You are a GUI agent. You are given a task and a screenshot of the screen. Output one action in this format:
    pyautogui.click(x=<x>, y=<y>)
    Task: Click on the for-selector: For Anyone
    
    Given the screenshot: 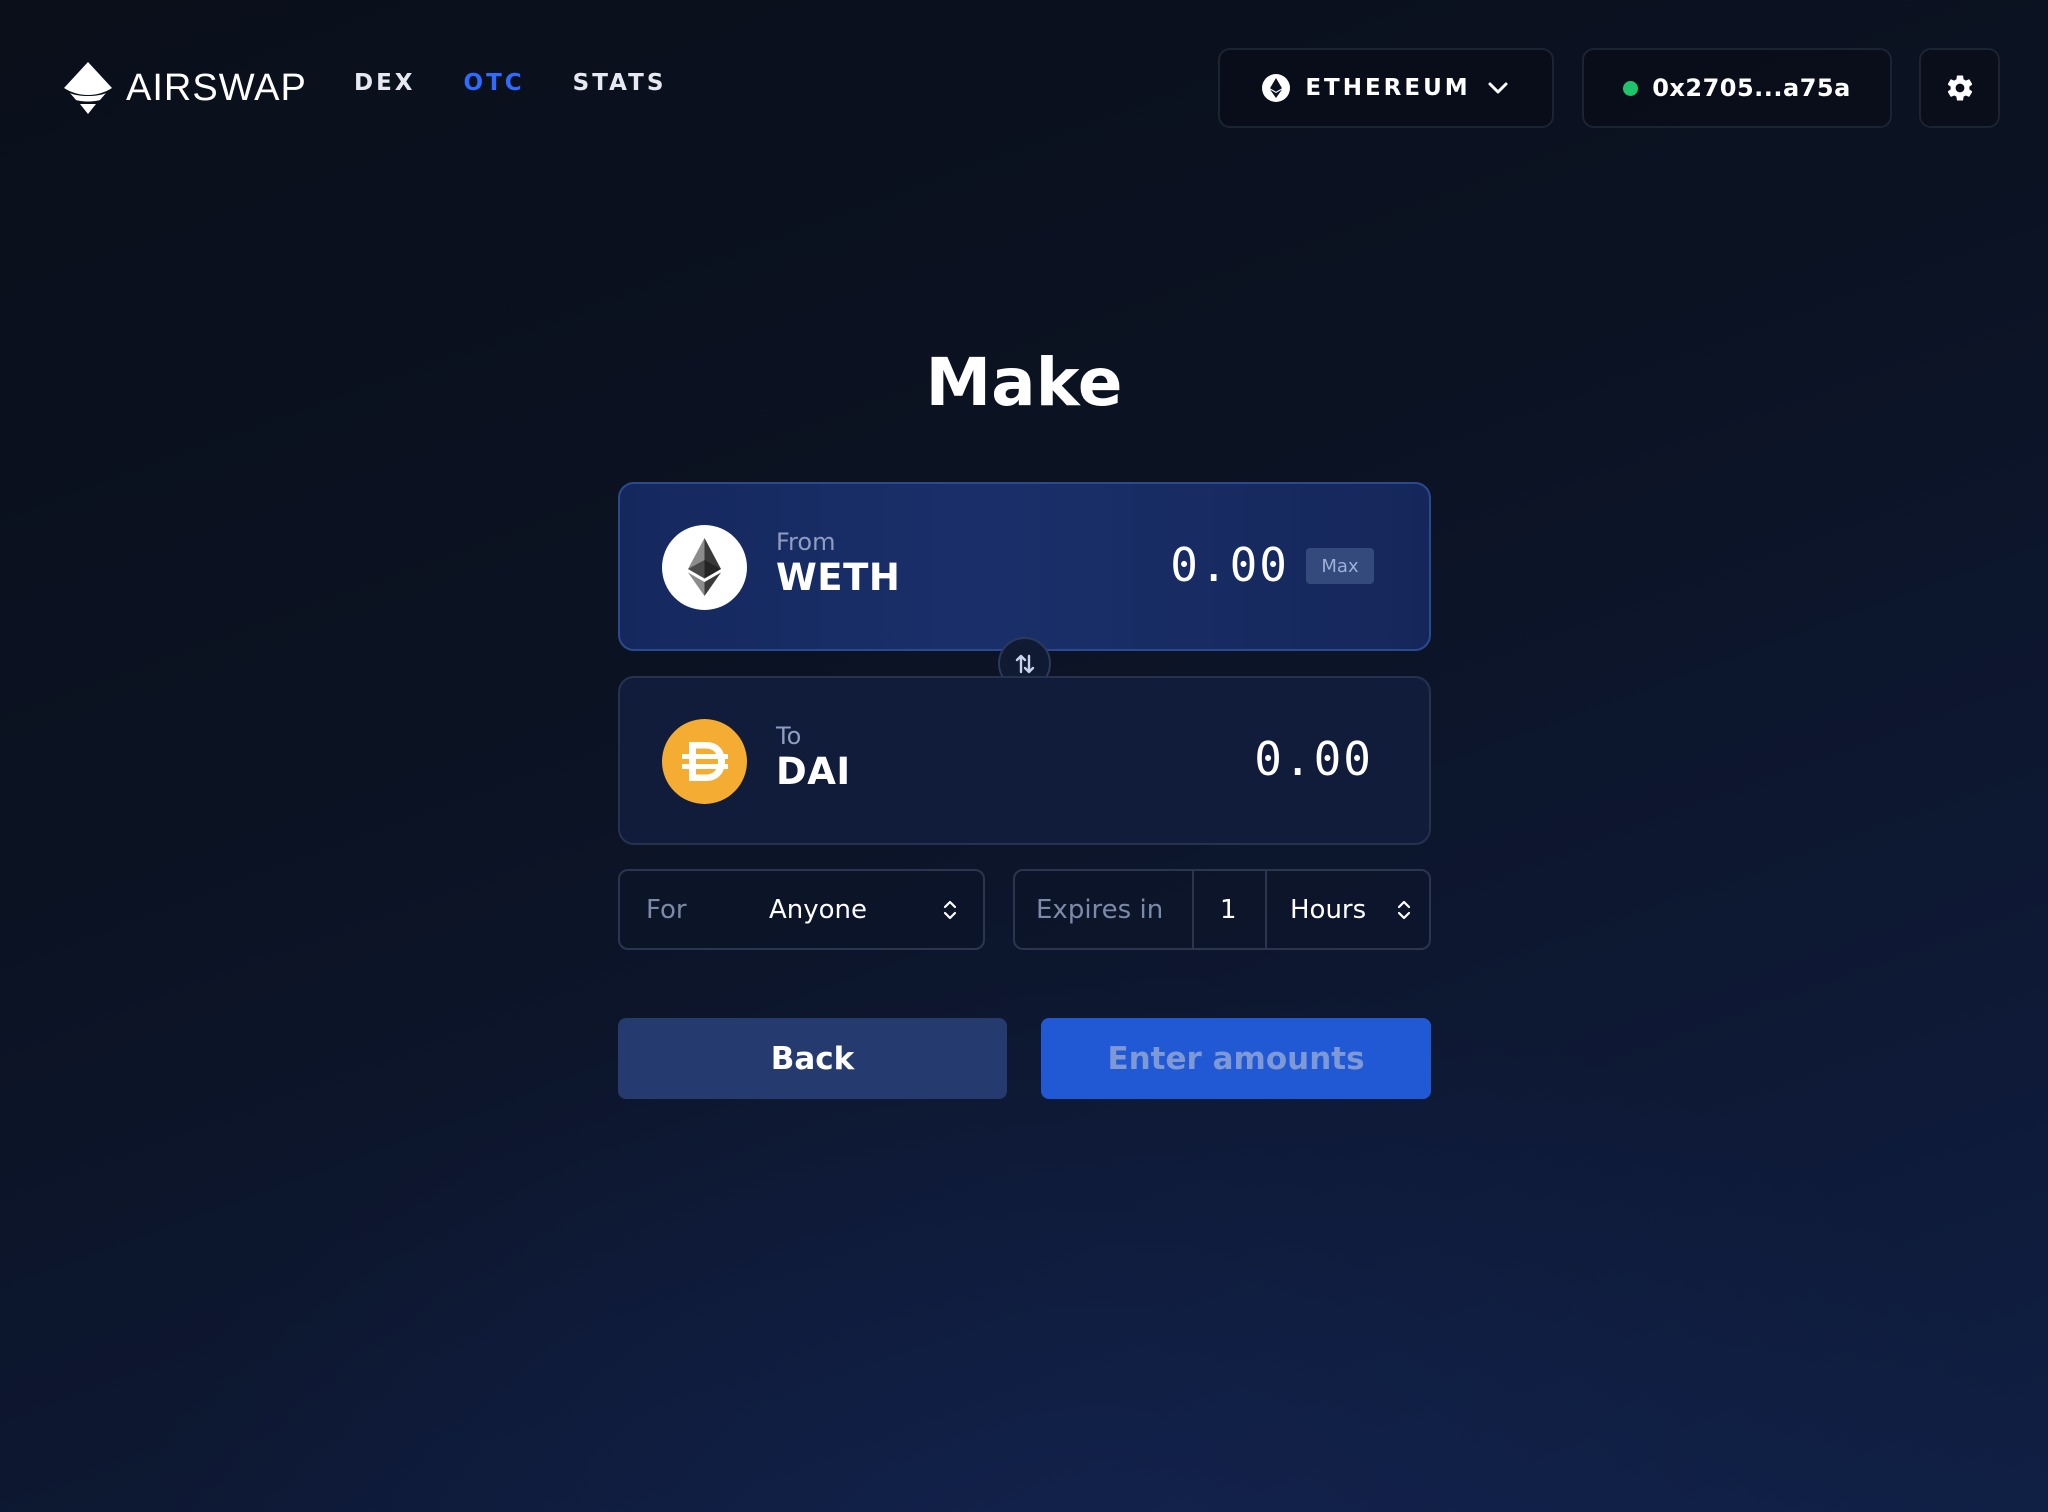 What is the action you would take?
    pyautogui.click(x=801, y=909)
    